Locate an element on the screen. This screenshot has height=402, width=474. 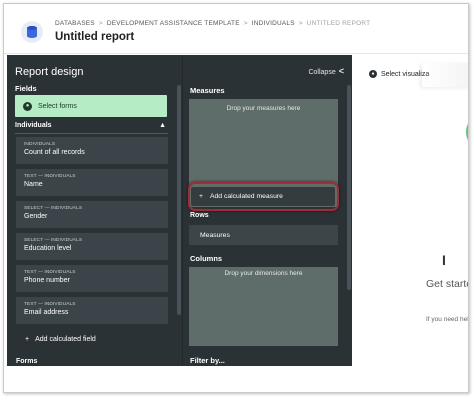
add-calculated-field-button: + Add calculated field is located at coordinates (60, 339).